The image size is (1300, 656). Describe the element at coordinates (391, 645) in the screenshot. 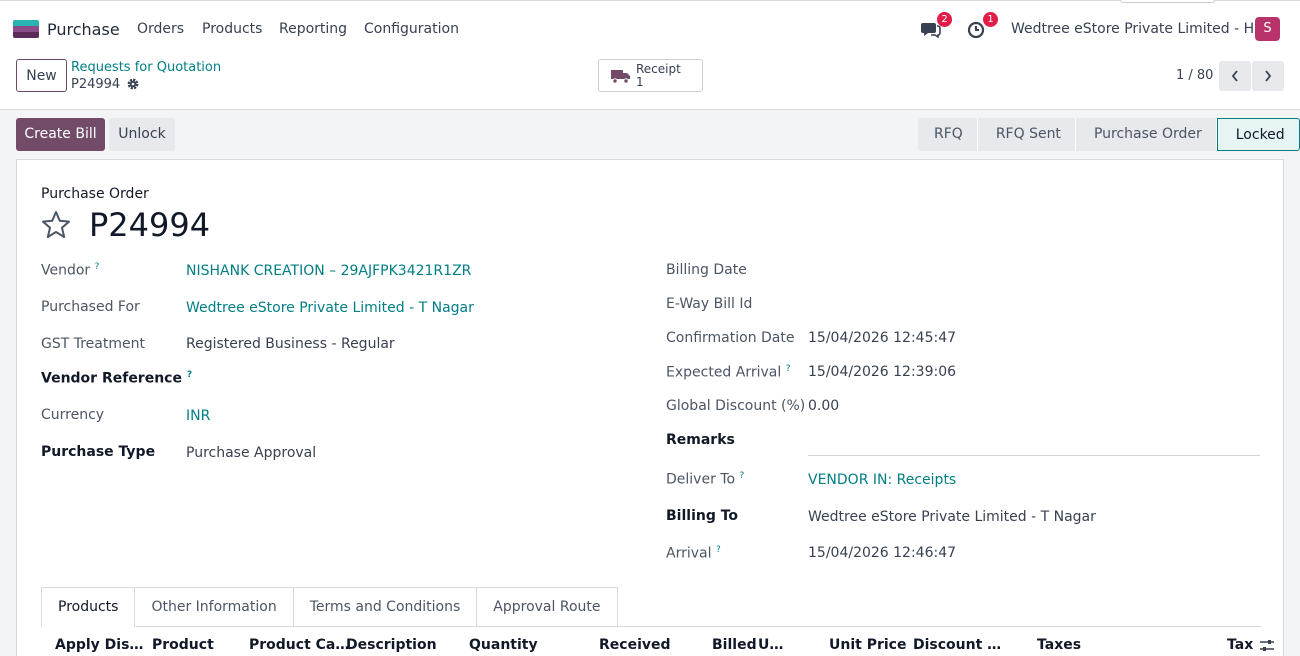

I see `column-header-description: Description` at that location.